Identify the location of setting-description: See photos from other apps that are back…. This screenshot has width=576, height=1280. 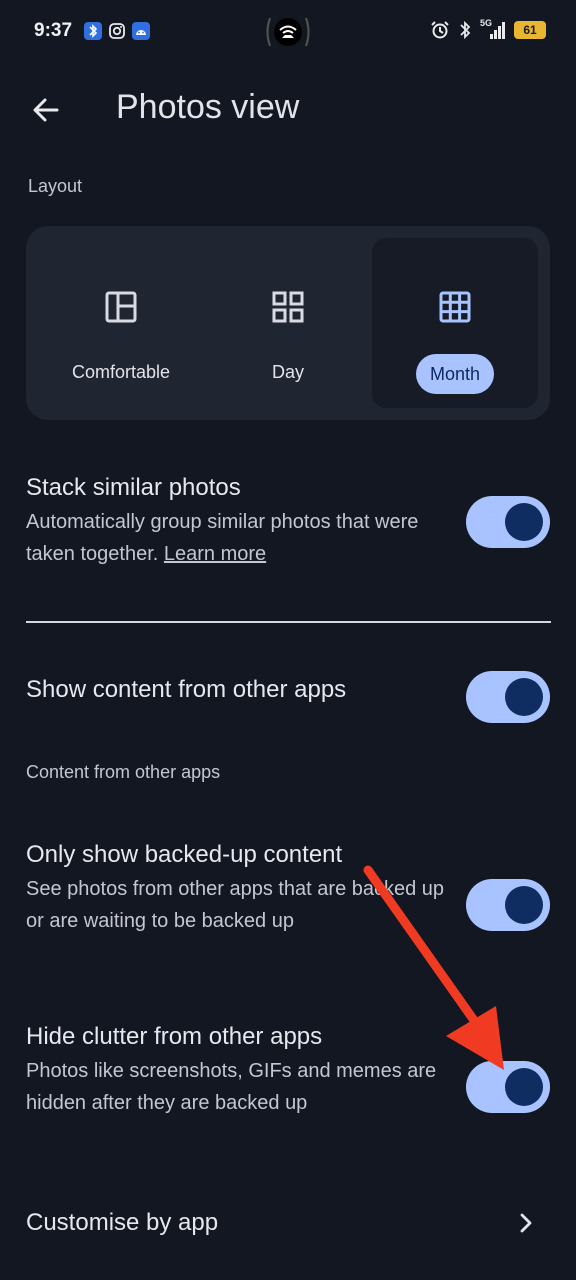
(235, 905).